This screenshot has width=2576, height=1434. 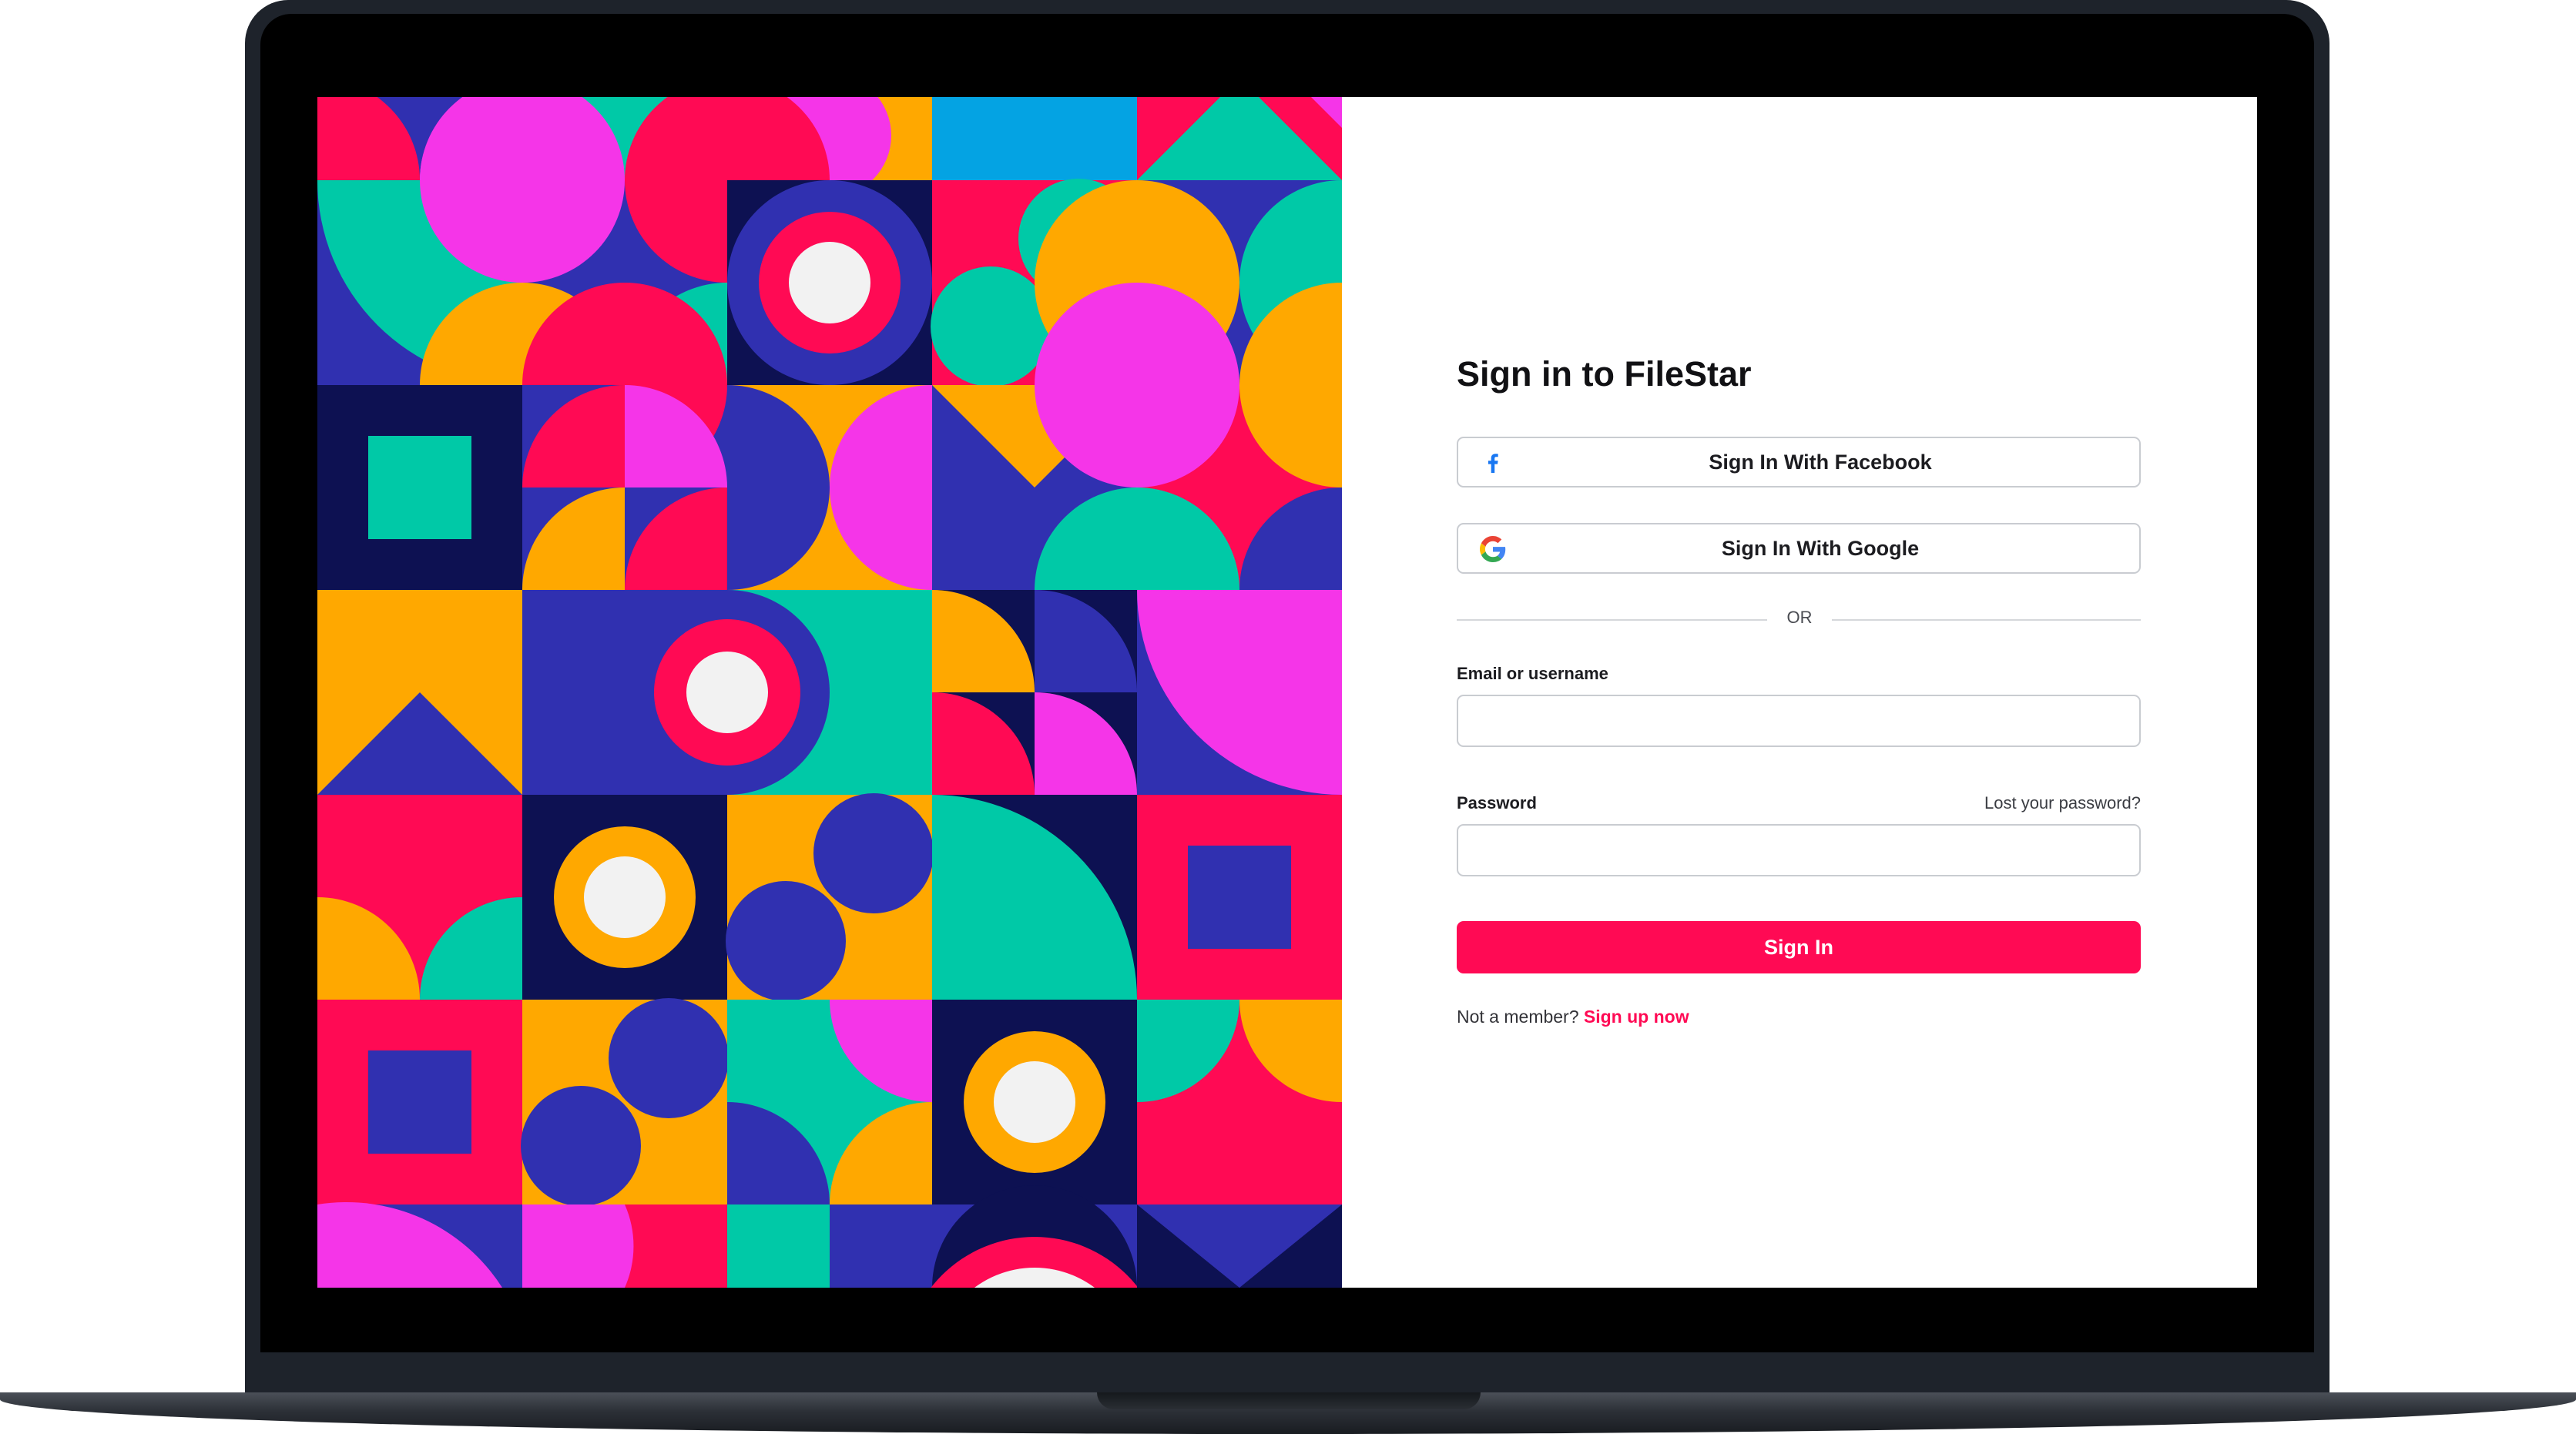 I want to click on google-signin-button: Sign In With Google, so click(x=1799, y=548).